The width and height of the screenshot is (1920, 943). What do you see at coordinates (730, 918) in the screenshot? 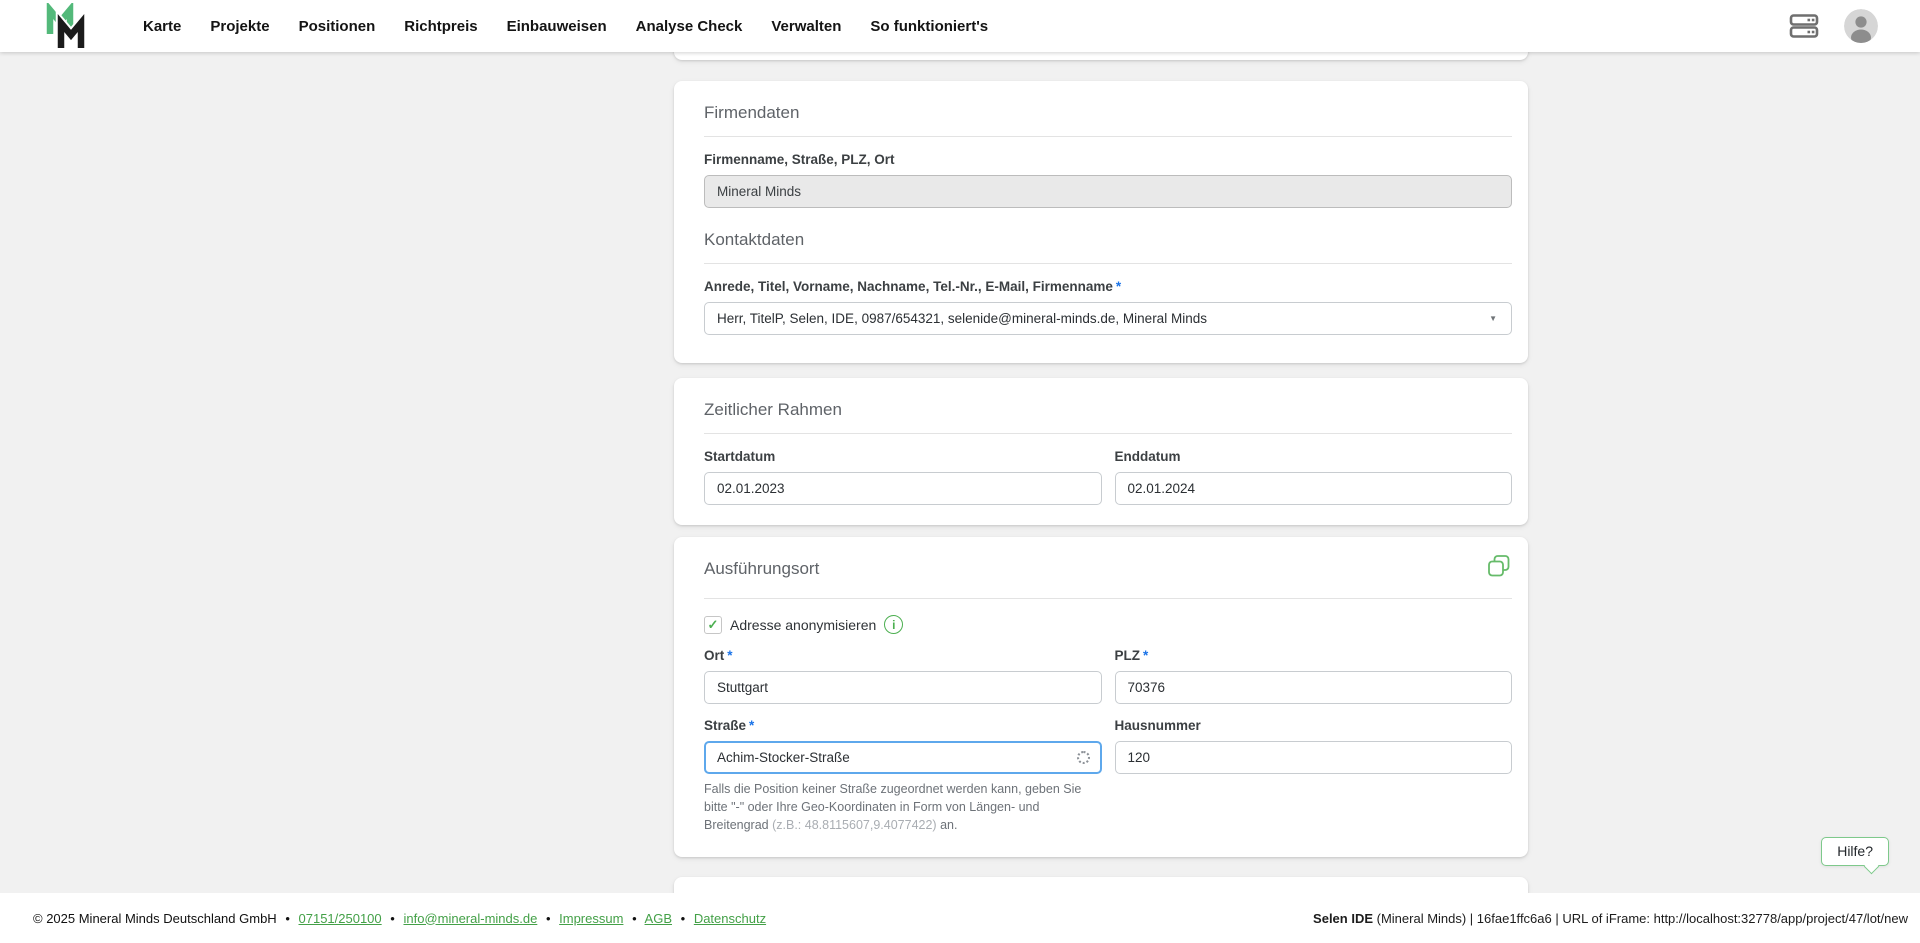
I see `footer-link-datenschutz: Datenschutz` at bounding box center [730, 918].